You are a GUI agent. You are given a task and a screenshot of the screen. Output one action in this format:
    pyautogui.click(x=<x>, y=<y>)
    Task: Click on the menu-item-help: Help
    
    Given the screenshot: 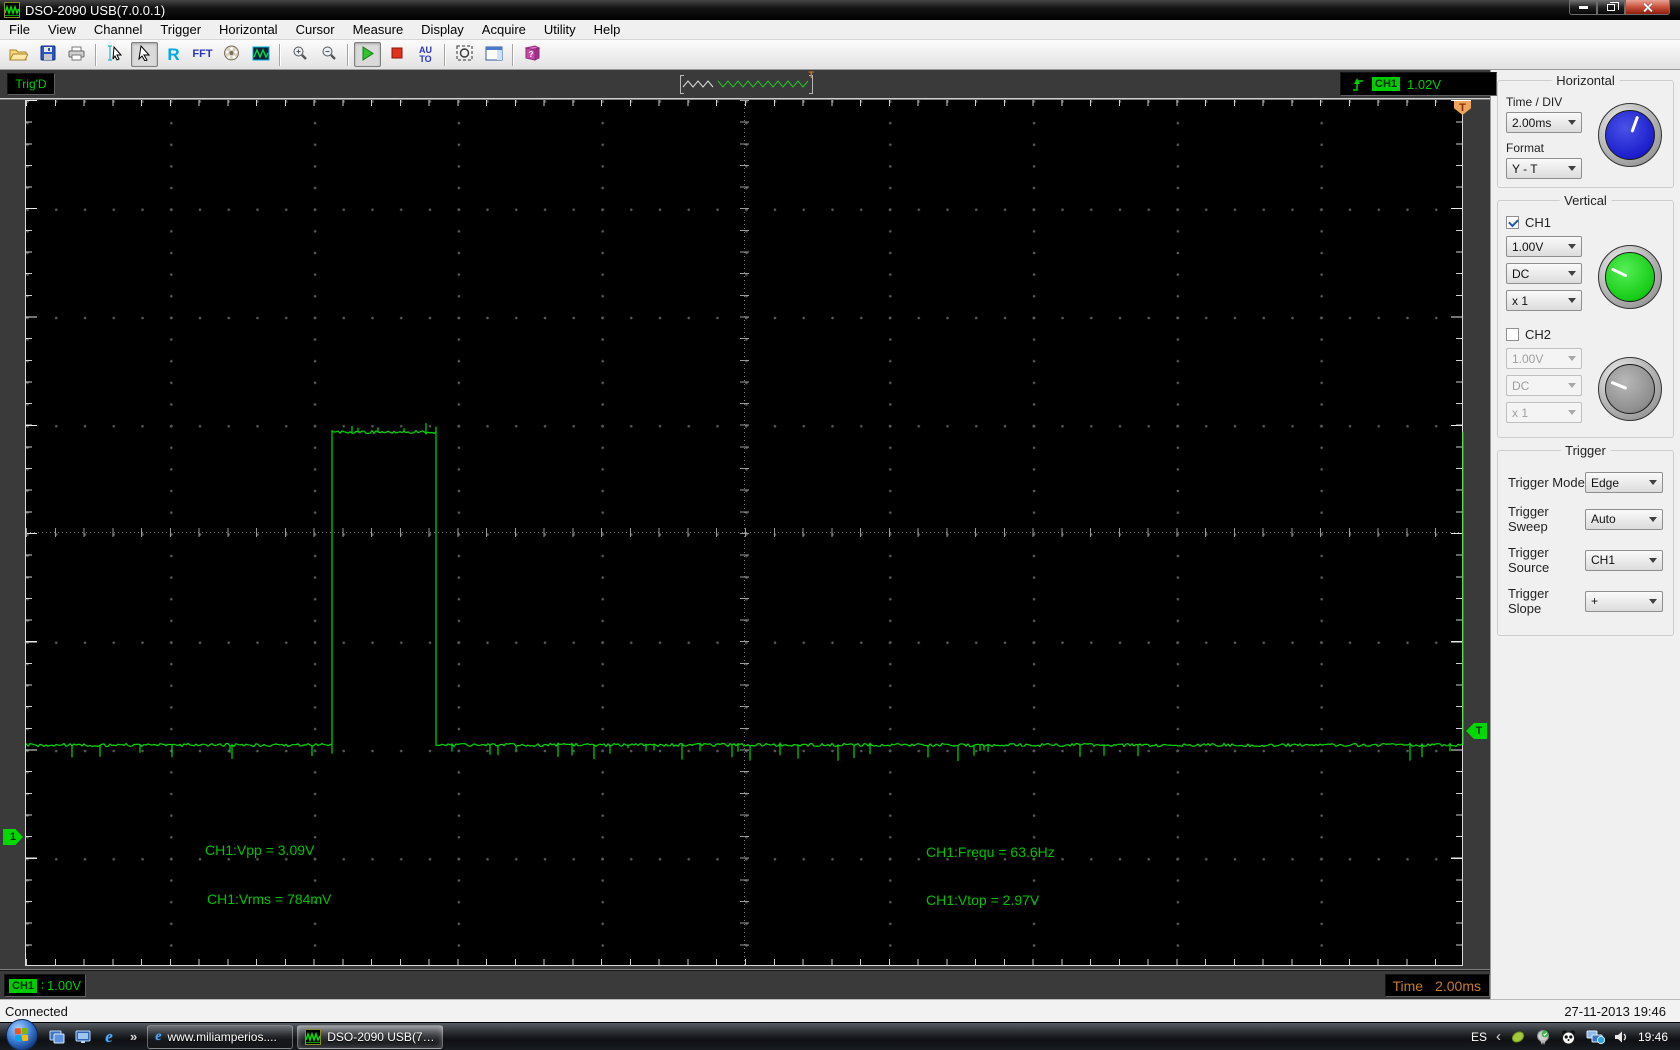 What is the action you would take?
    pyautogui.click(x=607, y=29)
    